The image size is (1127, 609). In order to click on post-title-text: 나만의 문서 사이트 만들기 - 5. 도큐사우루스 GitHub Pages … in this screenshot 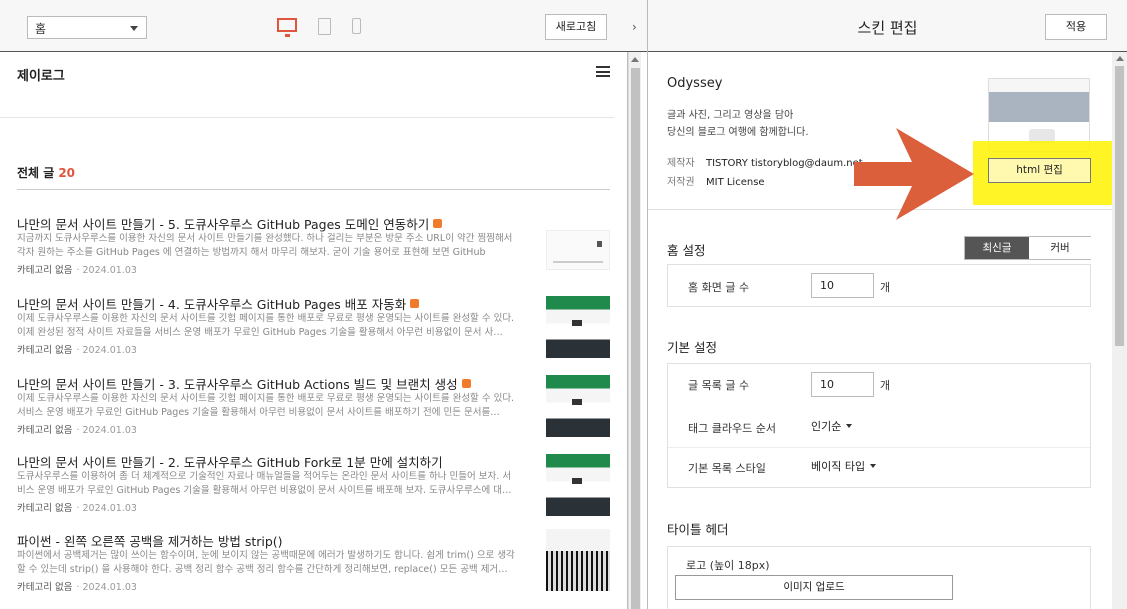, I will do `click(223, 224)`.